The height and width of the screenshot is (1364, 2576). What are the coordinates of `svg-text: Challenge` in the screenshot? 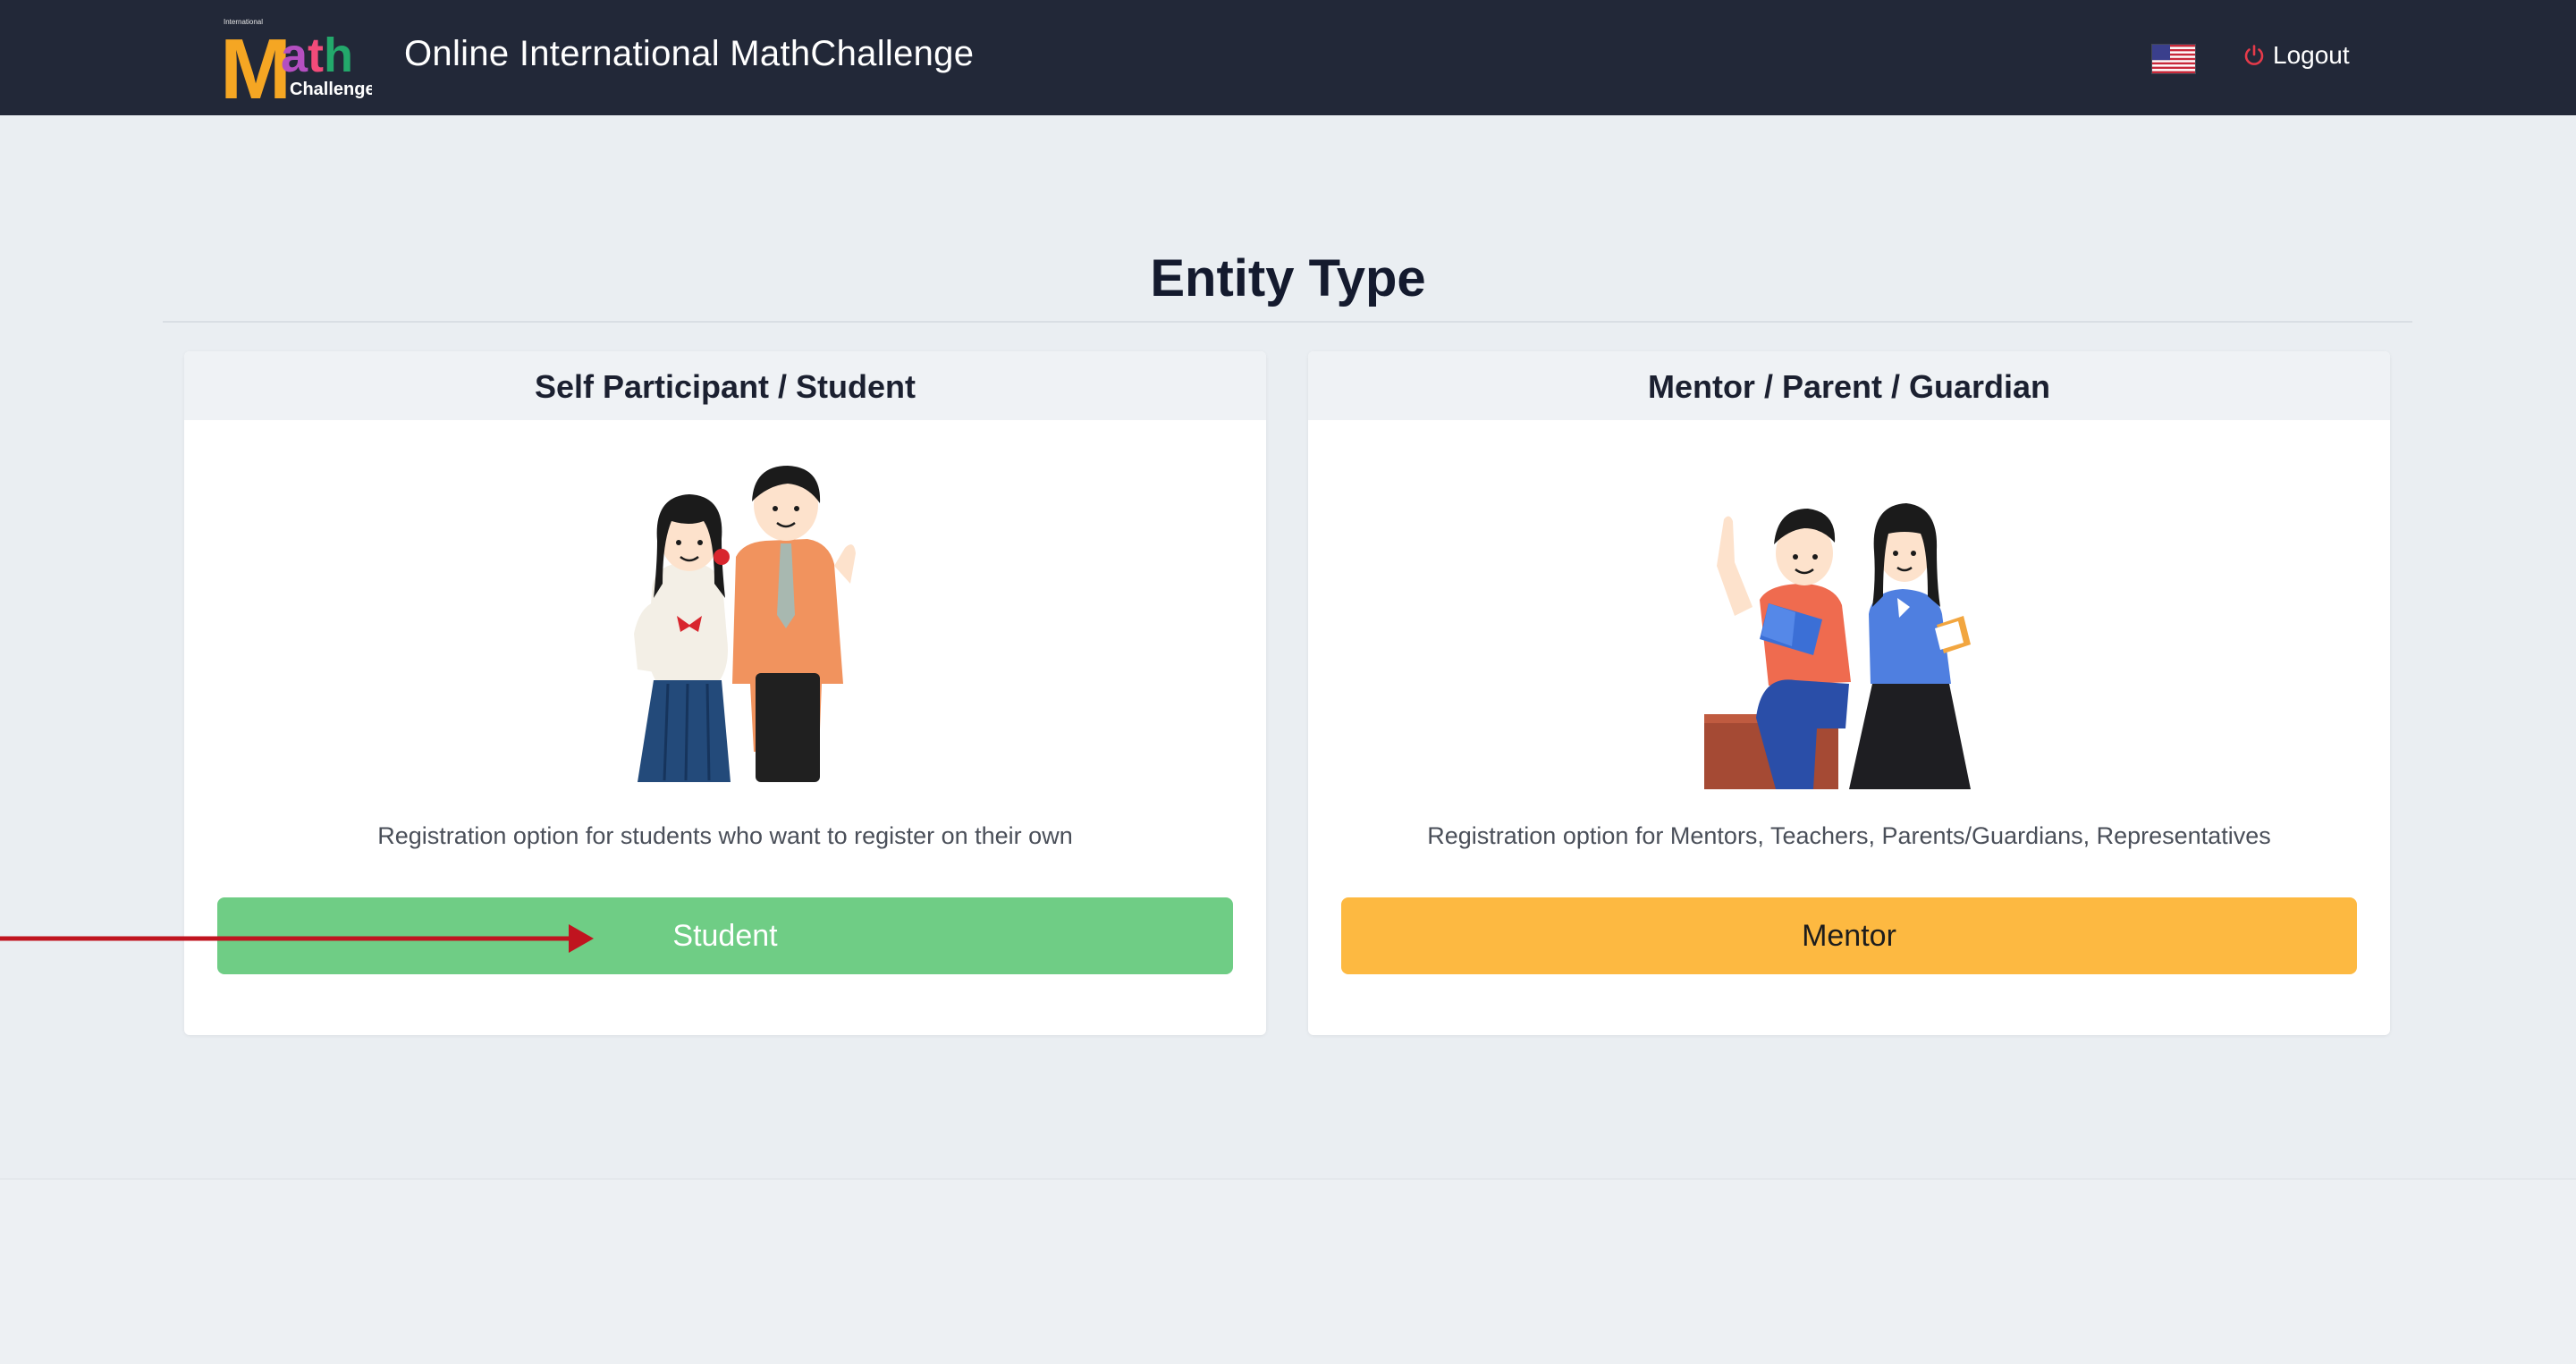 It's located at (331, 89).